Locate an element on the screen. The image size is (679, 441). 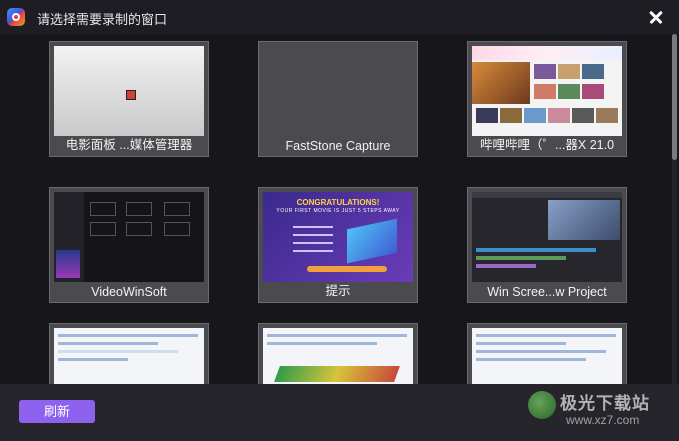
watermark-name: 极光下载站 is located at coordinates (605, 403).